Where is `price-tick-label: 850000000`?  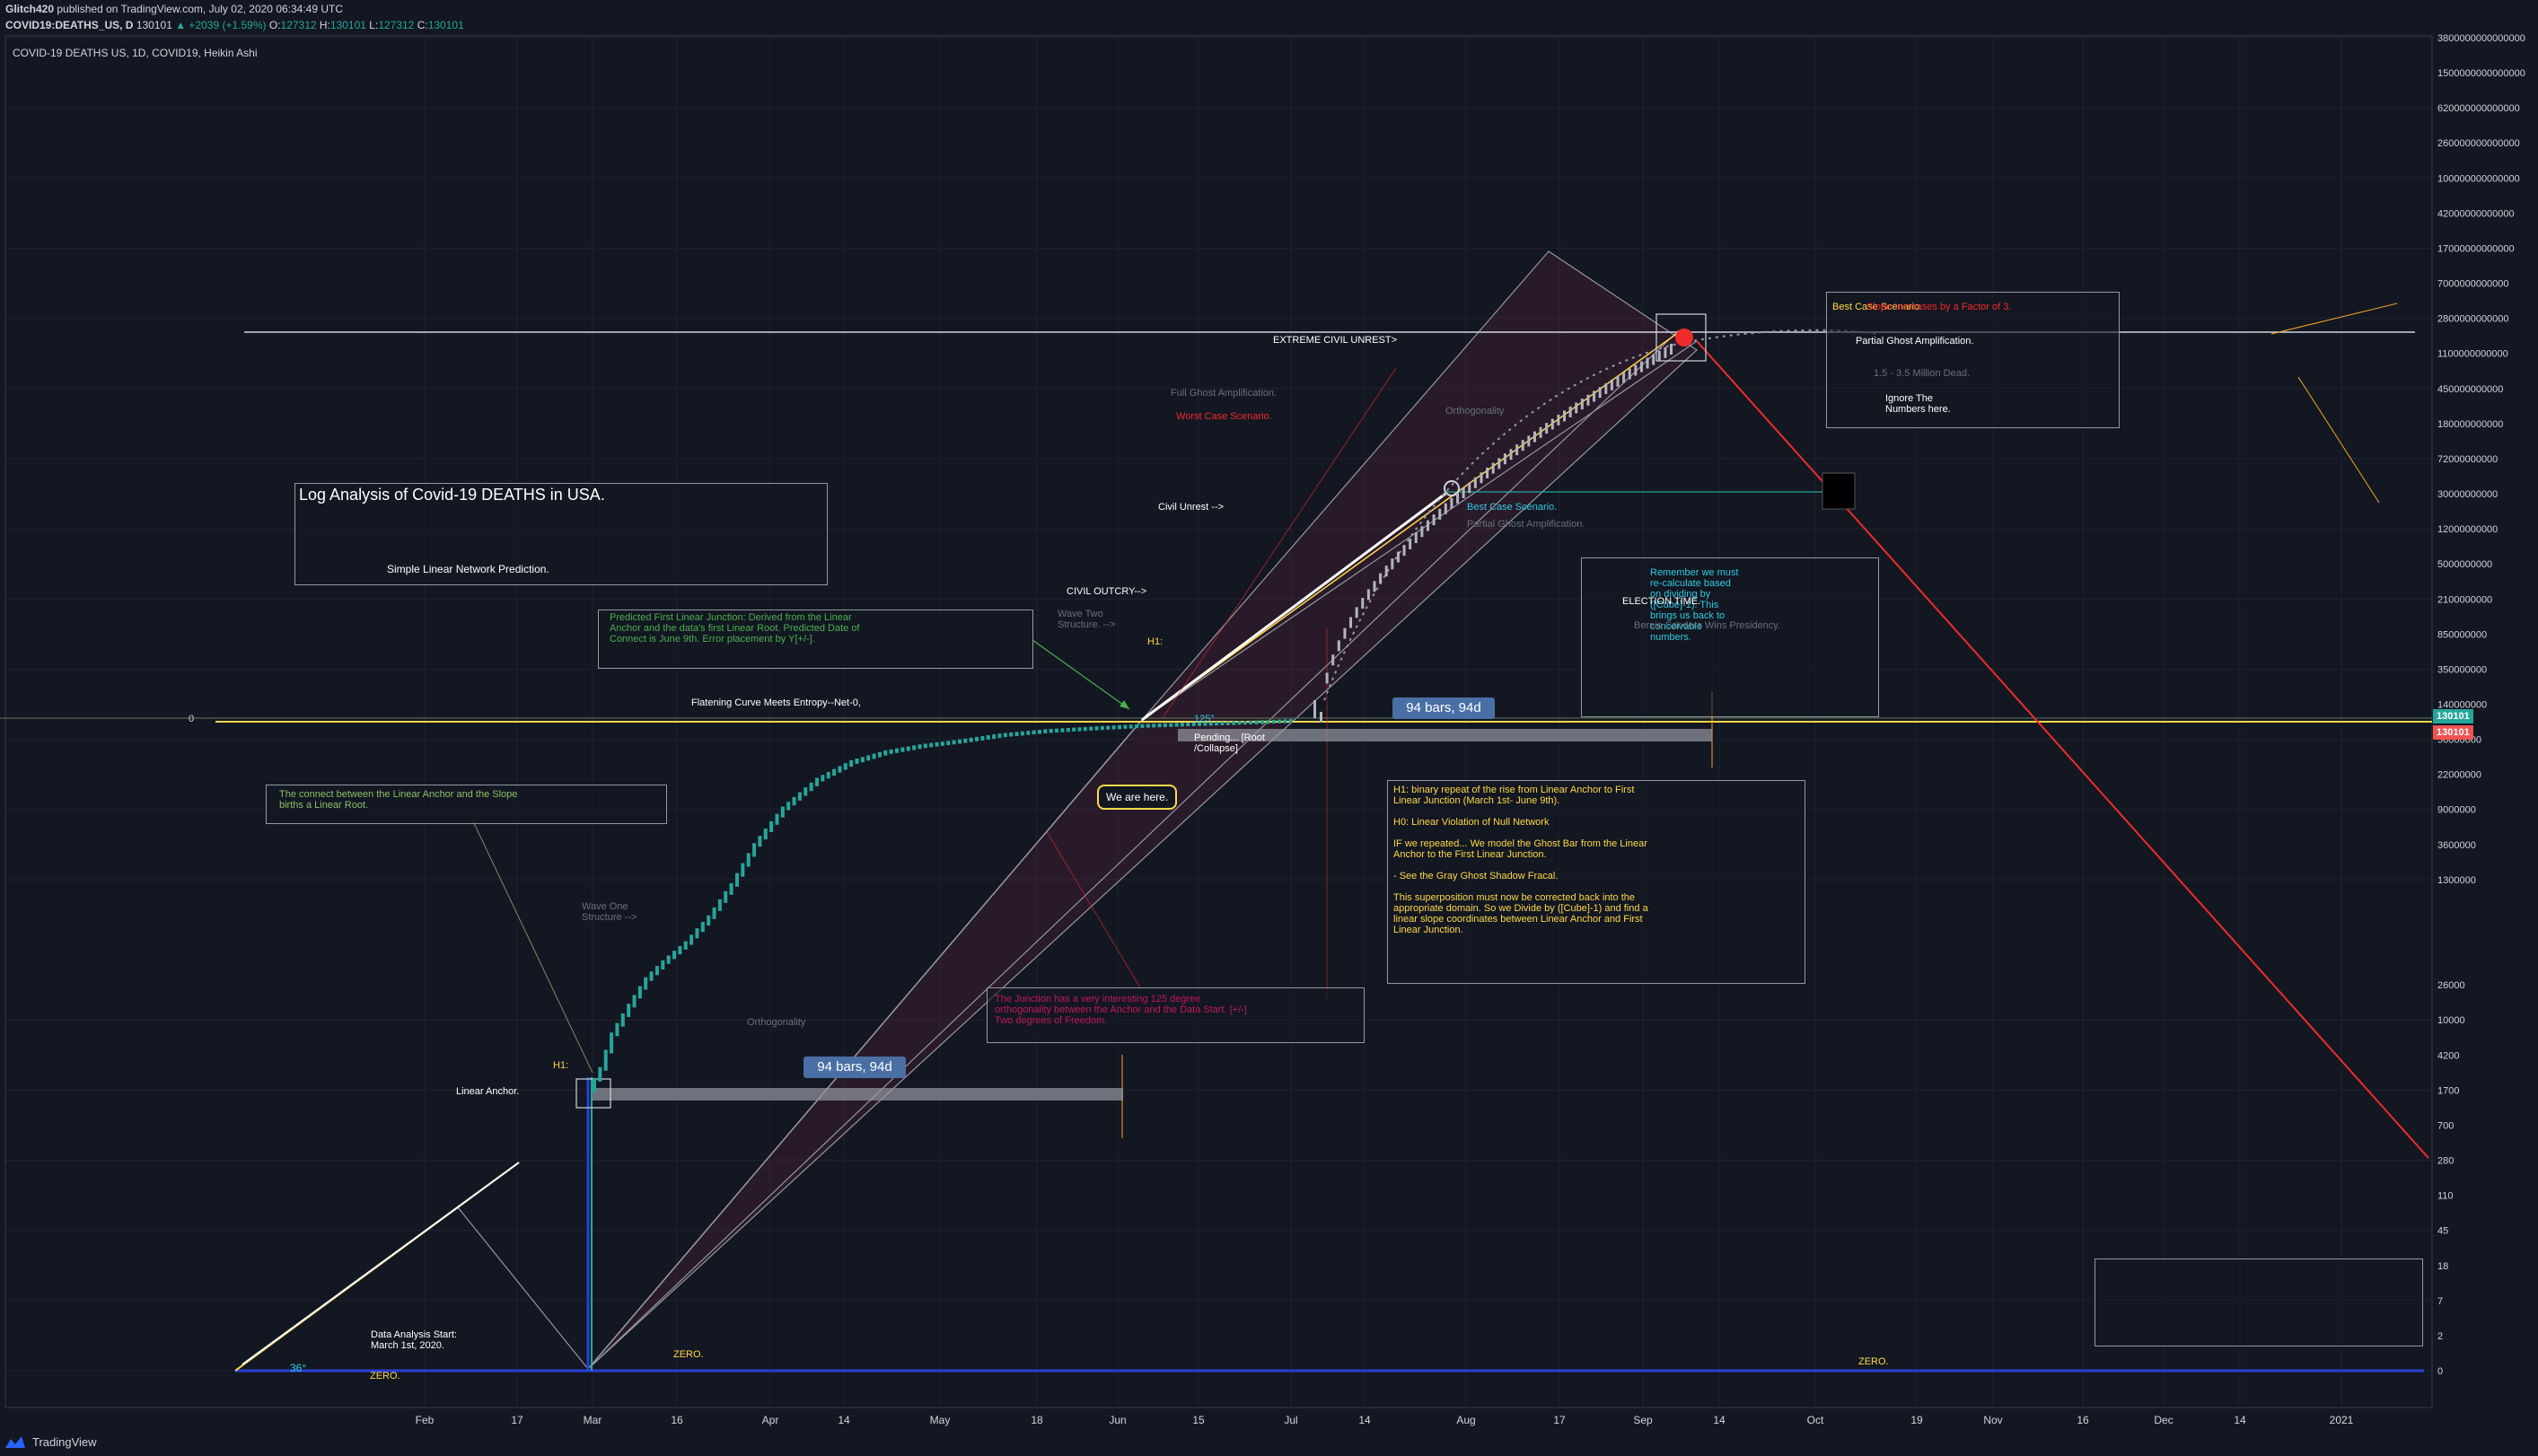
price-tick-label: 850000000 is located at coordinates (2462, 635).